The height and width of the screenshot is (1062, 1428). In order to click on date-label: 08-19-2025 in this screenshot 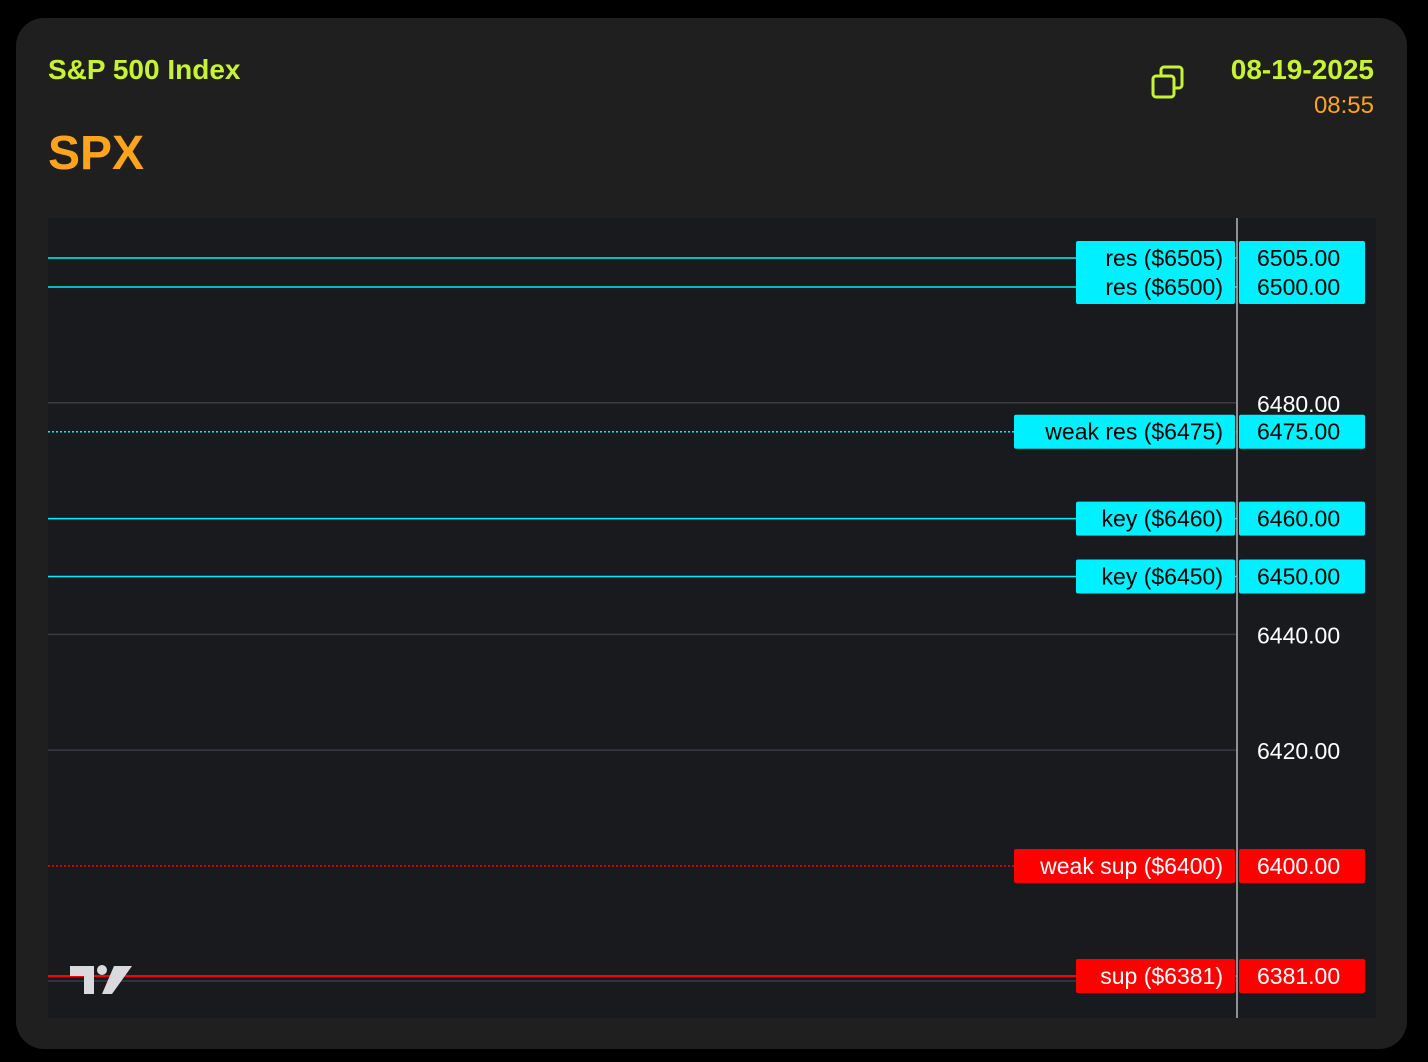, I will do `click(1302, 69)`.